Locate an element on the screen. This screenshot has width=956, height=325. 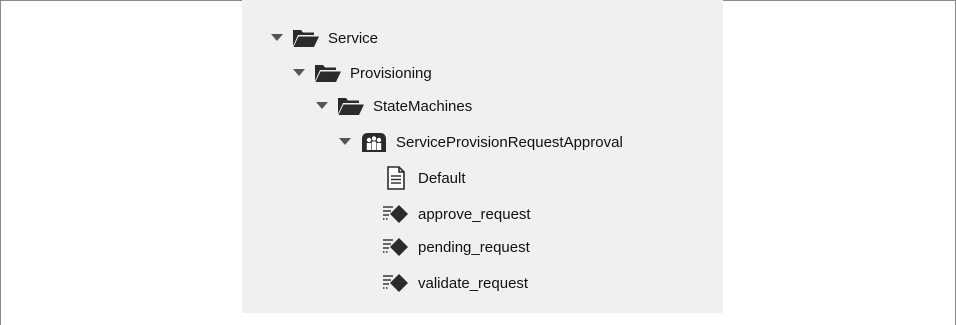
tree-node-service: Service is located at coordinates (324, 38).